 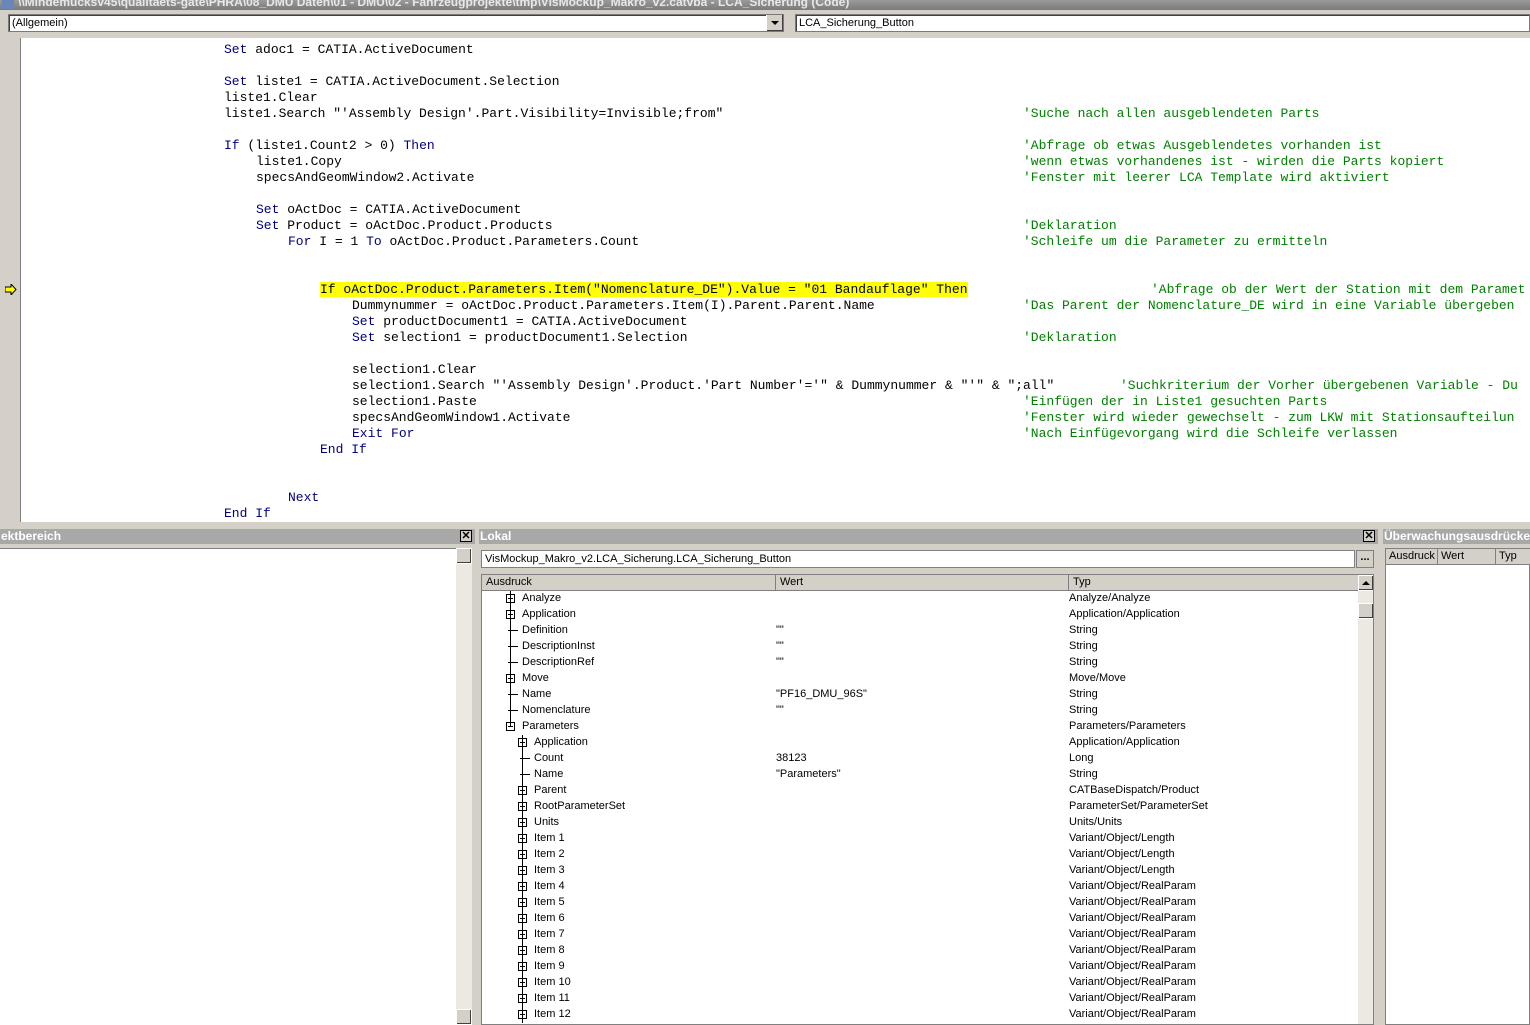 What do you see at coordinates (228, 786) in the screenshot?
I see `project-tree` at bounding box center [228, 786].